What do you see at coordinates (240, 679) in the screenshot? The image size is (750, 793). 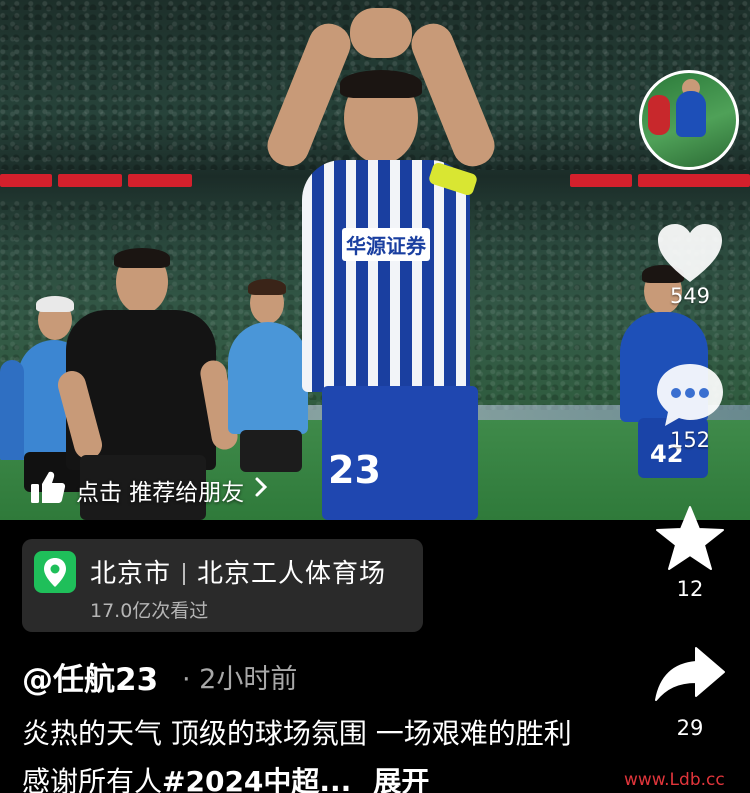 I see `post-time: · 2小时前` at bounding box center [240, 679].